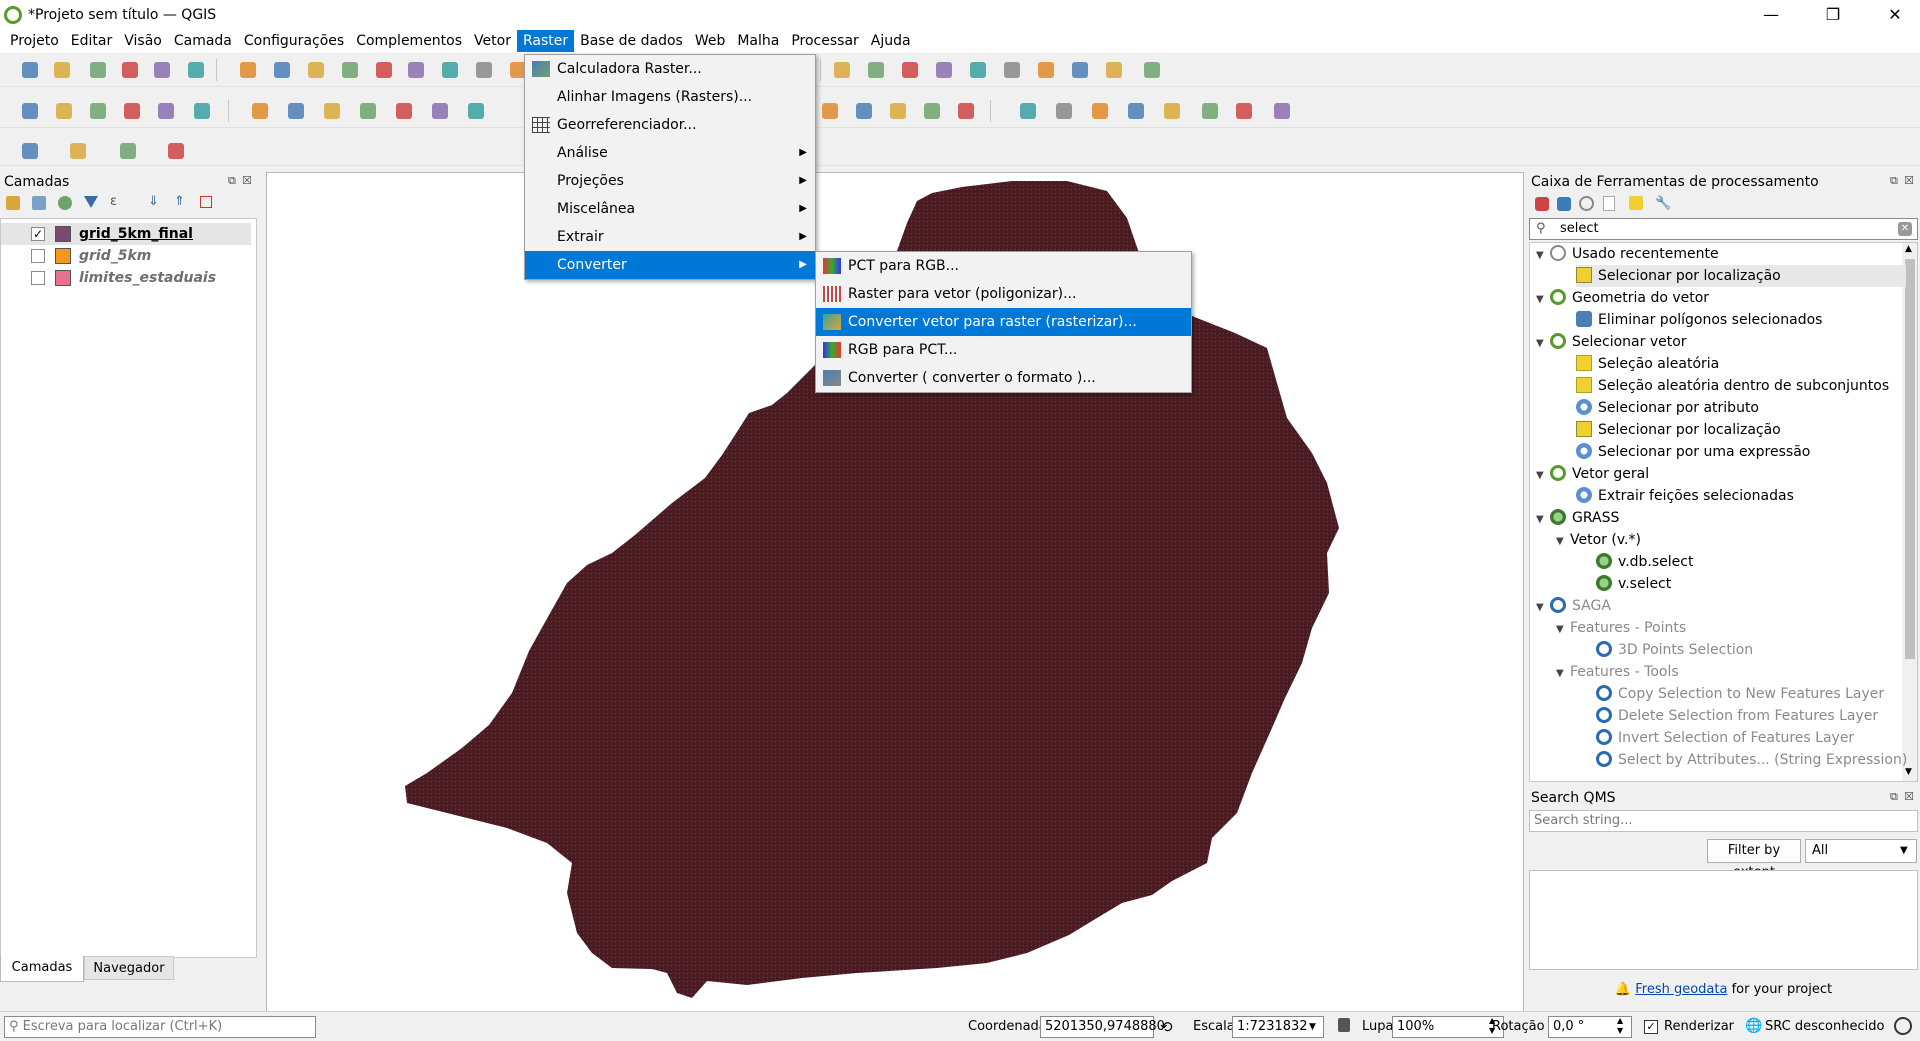  What do you see at coordinates (129, 968) in the screenshot?
I see `tab-navegador: Navegador` at bounding box center [129, 968].